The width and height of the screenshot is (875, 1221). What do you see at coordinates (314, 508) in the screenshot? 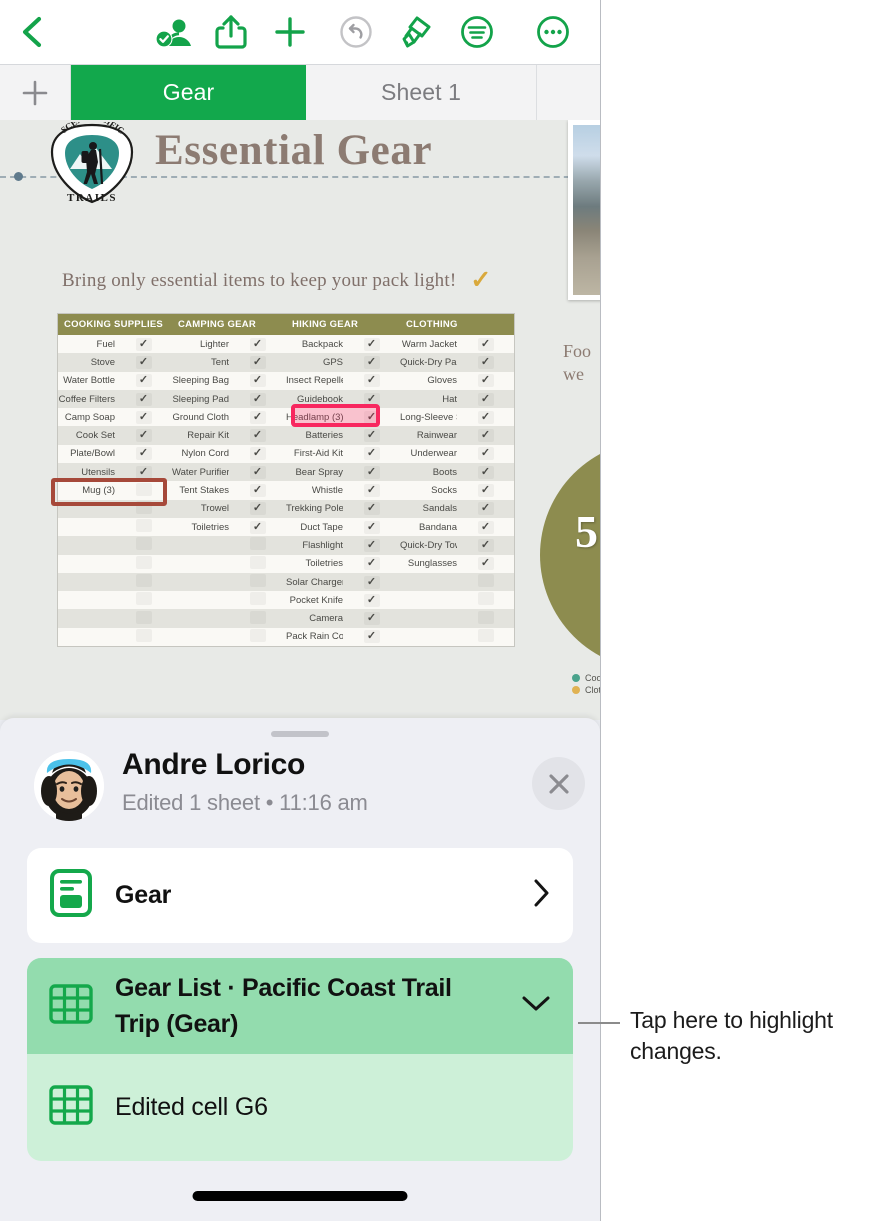
I see `table-cell-label: Trekking Poles` at bounding box center [314, 508].